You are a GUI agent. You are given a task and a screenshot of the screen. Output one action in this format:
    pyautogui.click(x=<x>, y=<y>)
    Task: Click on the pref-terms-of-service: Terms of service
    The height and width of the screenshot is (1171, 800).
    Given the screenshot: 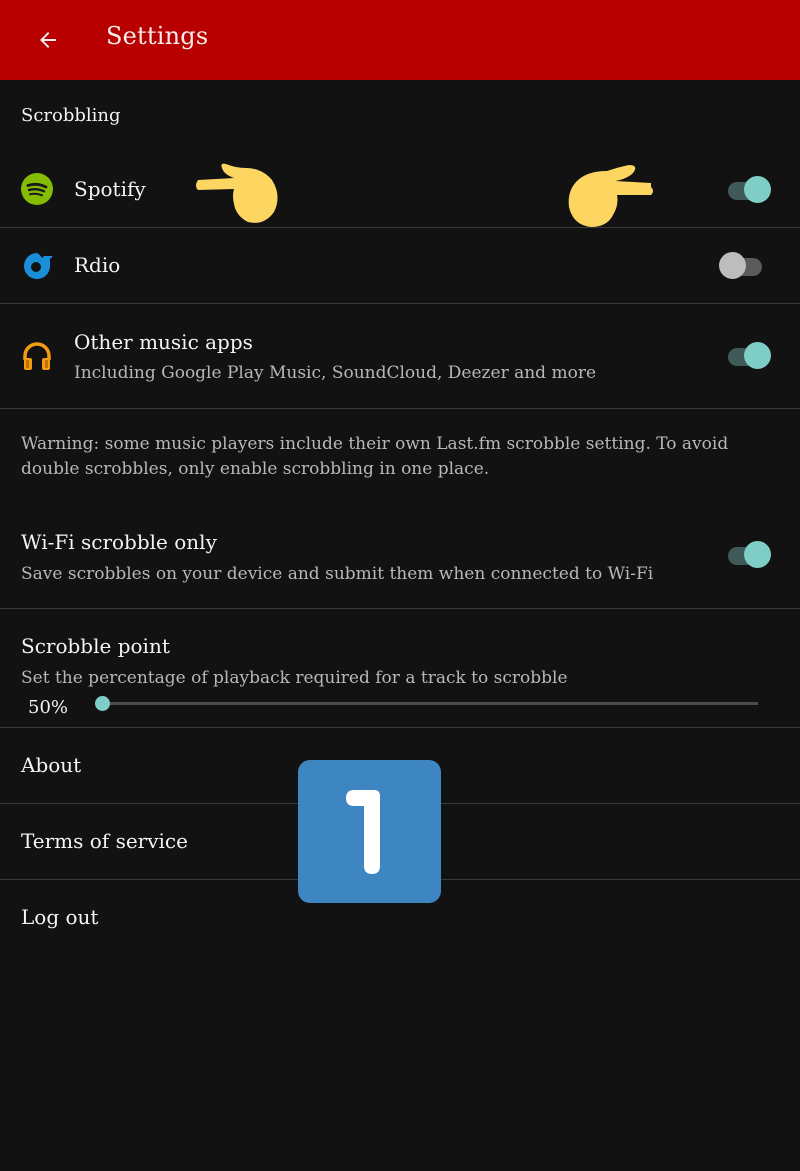 What is the action you would take?
    pyautogui.click(x=400, y=841)
    